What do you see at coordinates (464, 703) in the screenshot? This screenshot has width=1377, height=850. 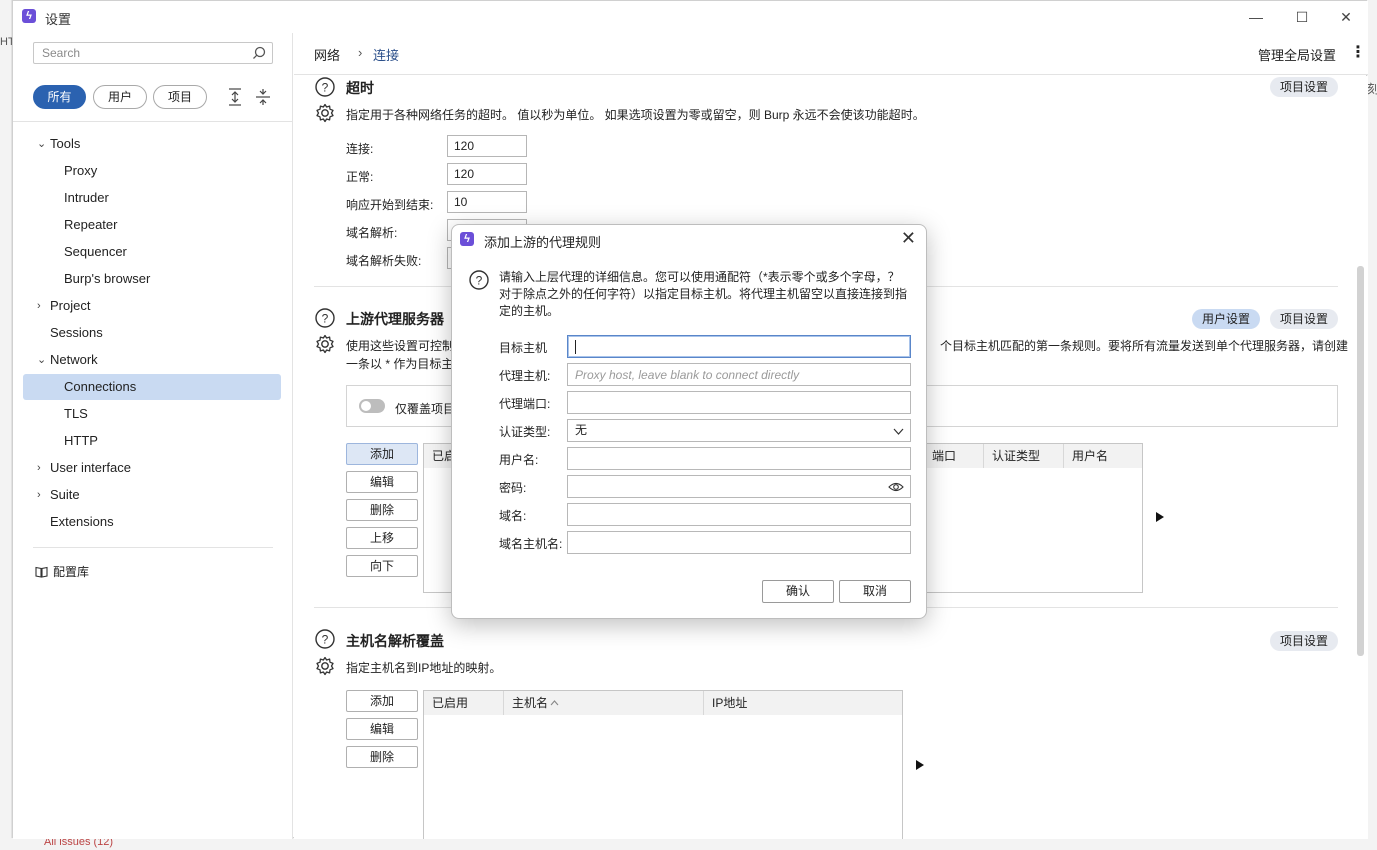 I see `column-header-enabled: 已启用` at bounding box center [464, 703].